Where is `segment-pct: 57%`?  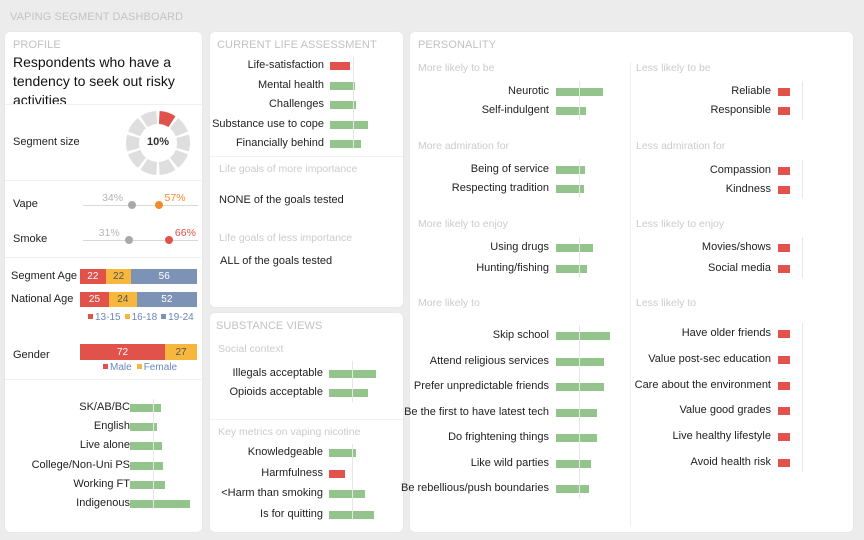 segment-pct: 57% is located at coordinates (175, 198).